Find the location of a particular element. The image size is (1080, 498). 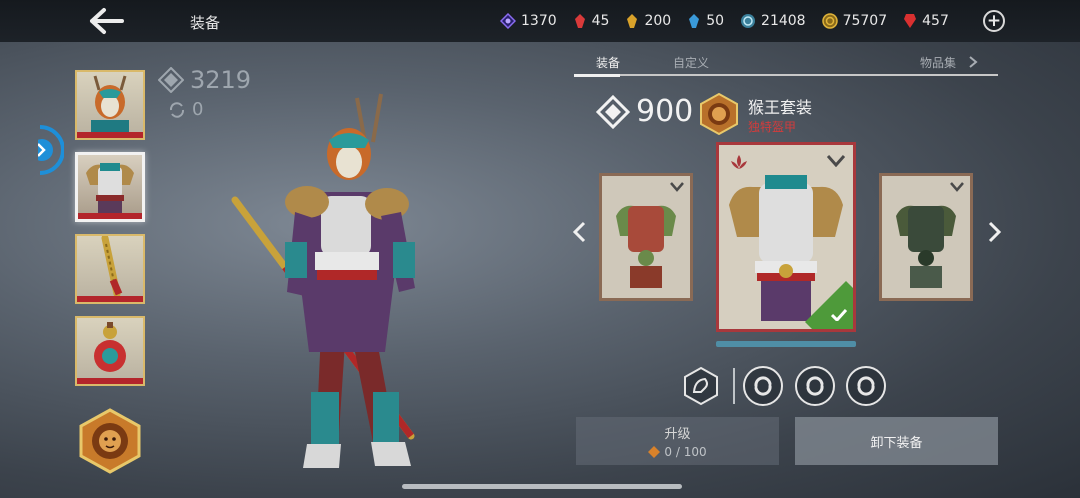

back-button is located at coordinates (108, 21).